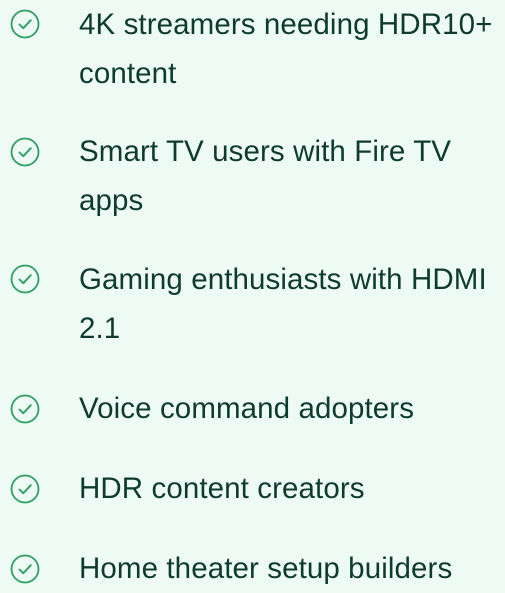 The image size is (505, 593). What do you see at coordinates (283, 304) in the screenshot?
I see `feature-label: Gaming enthusiasts with HDMI 2.1` at bounding box center [283, 304].